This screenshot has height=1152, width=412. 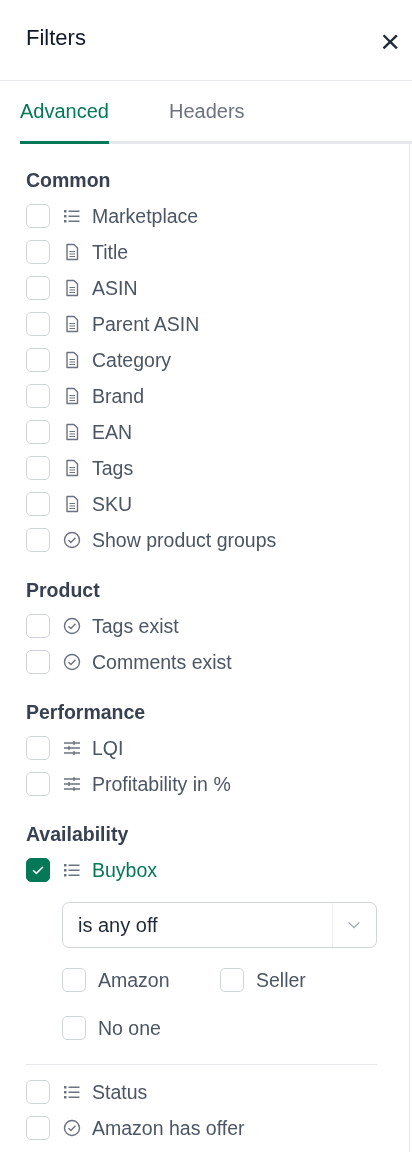 What do you see at coordinates (110, 252) in the screenshot?
I see `filter-label: Title` at bounding box center [110, 252].